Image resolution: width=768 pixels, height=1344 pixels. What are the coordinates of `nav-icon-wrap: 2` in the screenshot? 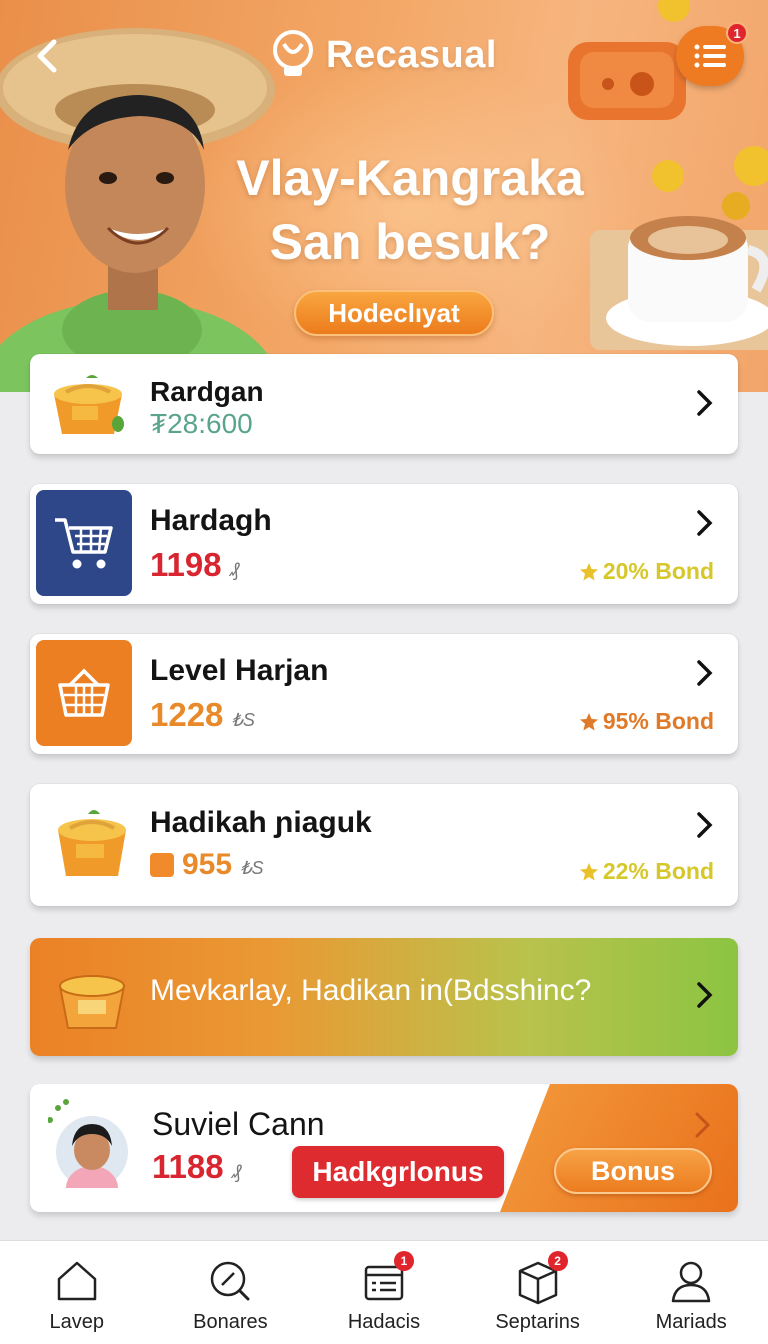 It's located at (541, 1278).